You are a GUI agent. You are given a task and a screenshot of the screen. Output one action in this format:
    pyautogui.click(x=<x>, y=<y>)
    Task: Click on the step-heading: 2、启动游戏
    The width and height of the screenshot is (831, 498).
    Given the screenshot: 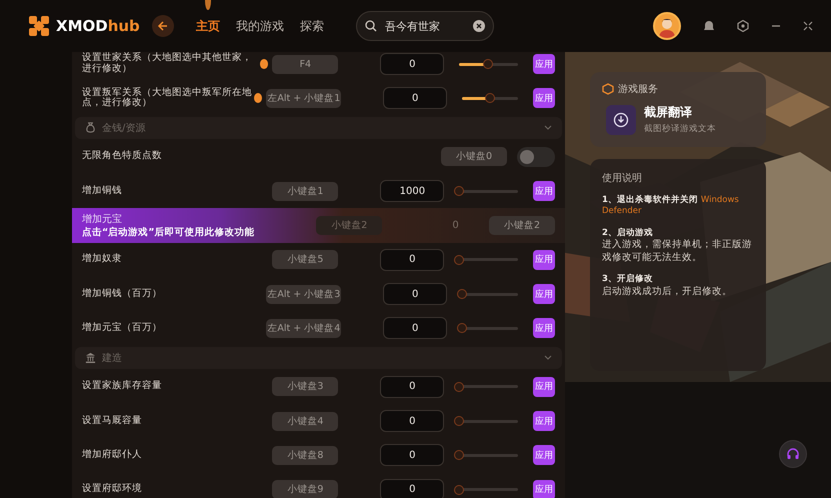 What is the action you would take?
    pyautogui.click(x=628, y=233)
    